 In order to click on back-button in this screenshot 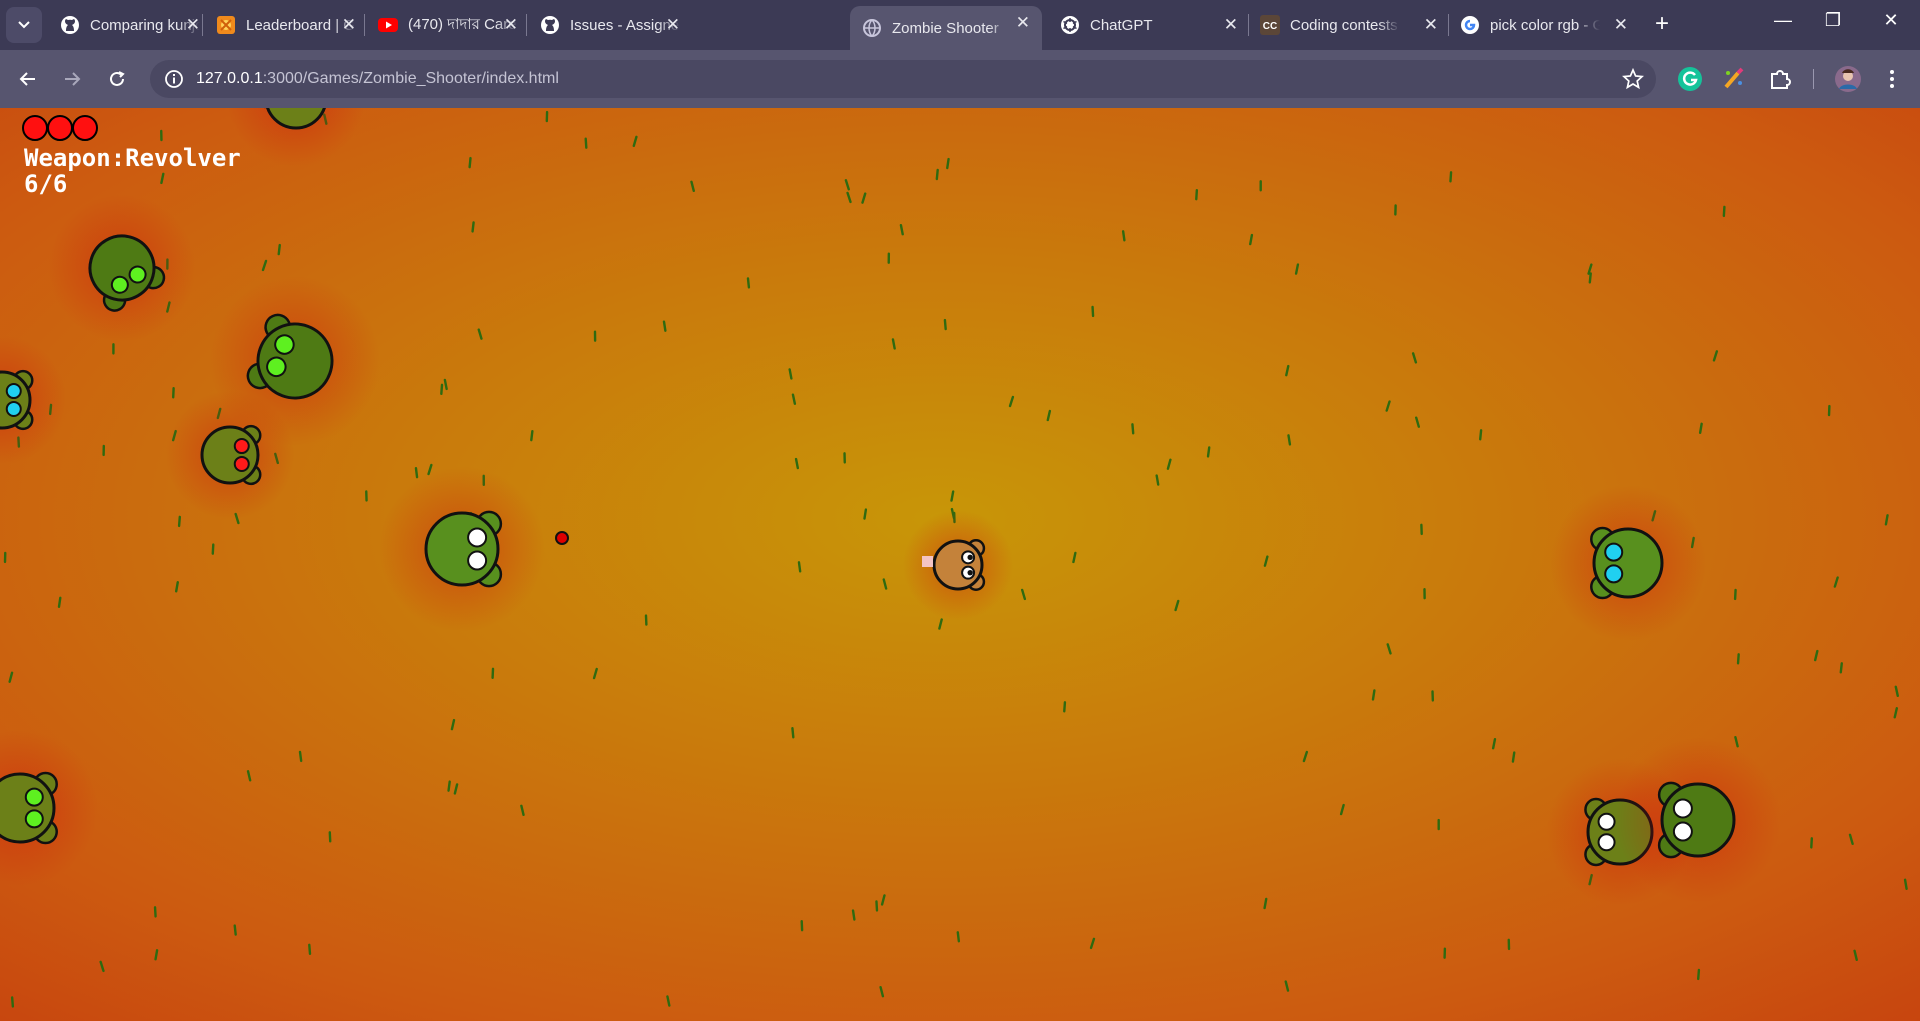, I will do `click(28, 79)`.